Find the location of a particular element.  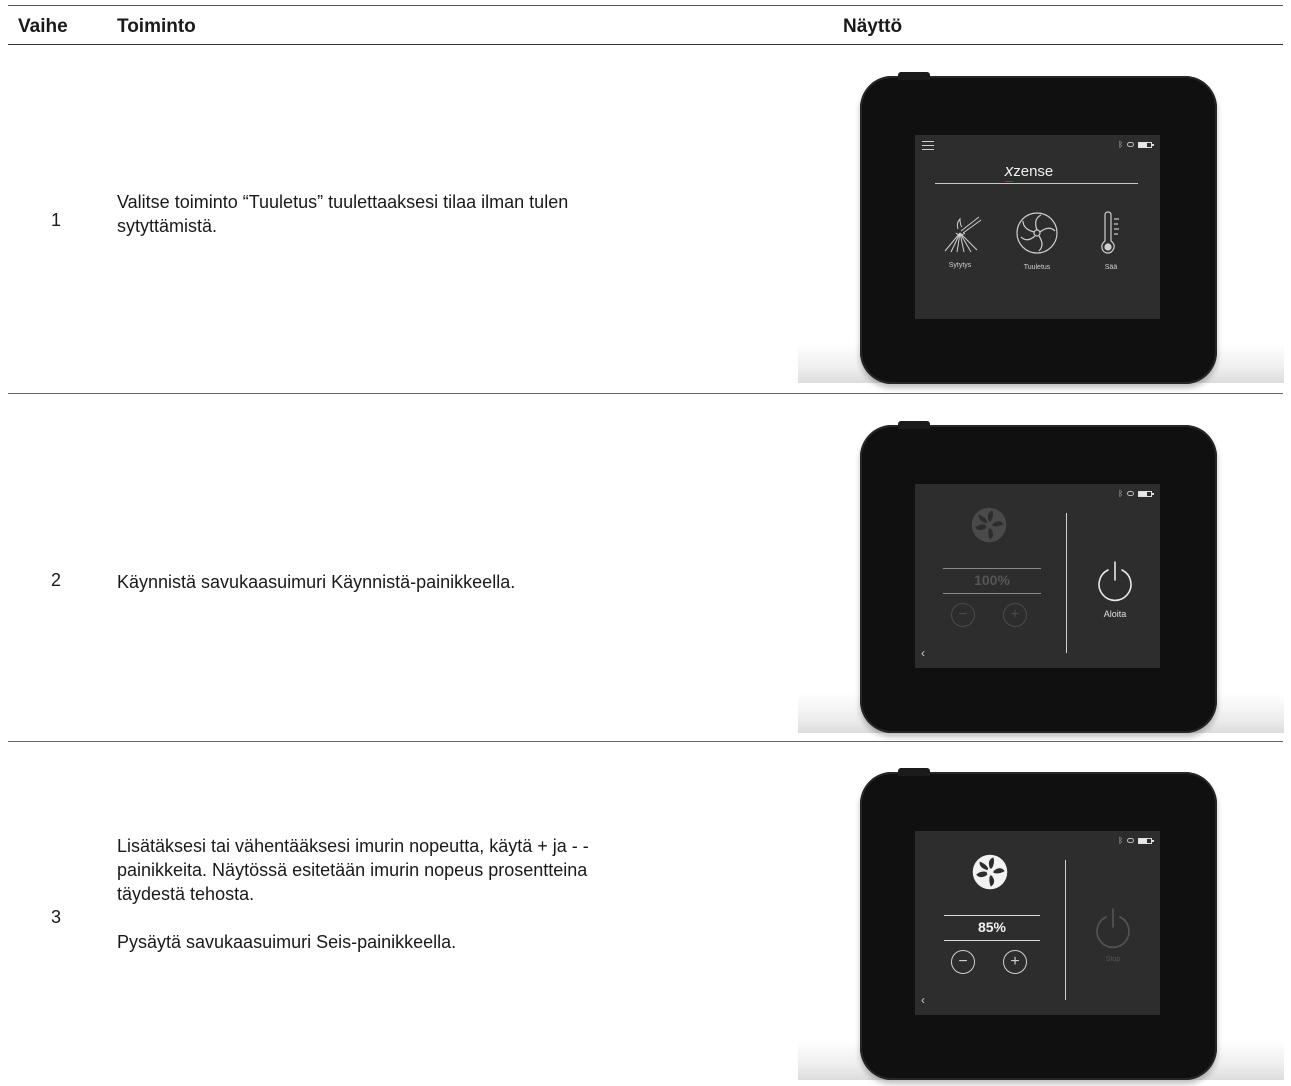

tile-saa: Sää is located at coordinates (1111, 241).